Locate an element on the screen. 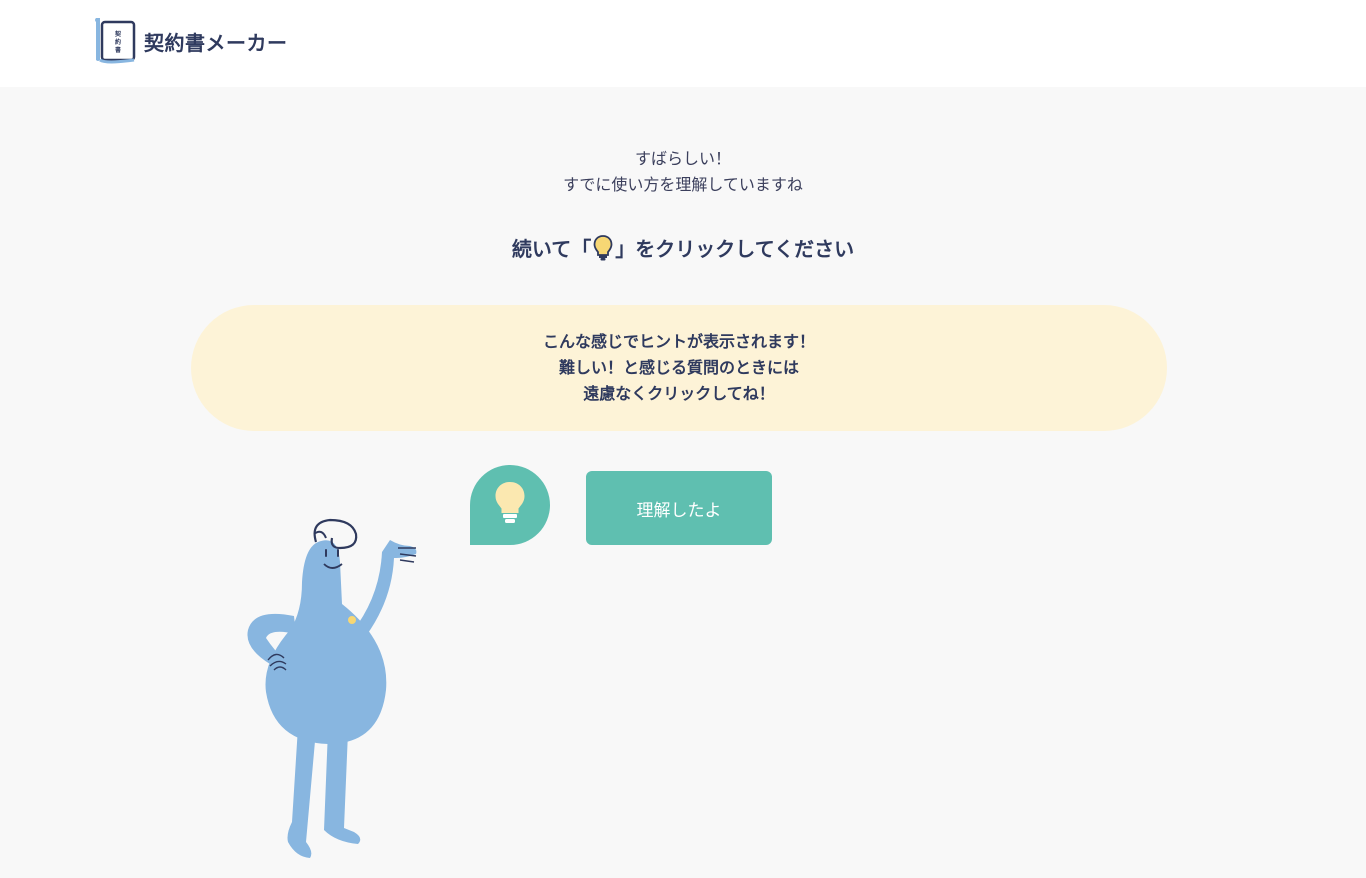 The image size is (1366, 878). understood-button: 理解したよ is located at coordinates (679, 508).